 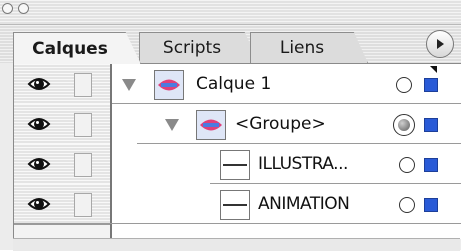 I want to click on tab-scripts: Scripts, so click(x=199, y=47).